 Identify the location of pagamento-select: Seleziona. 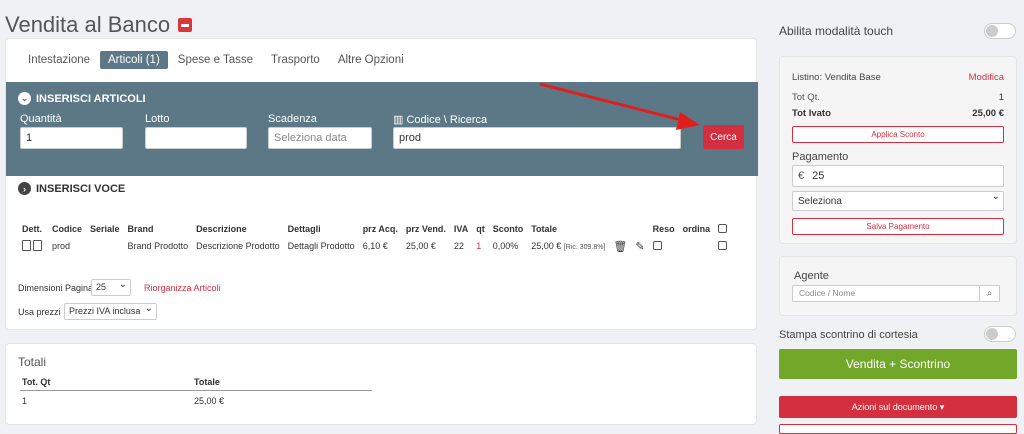
(898, 201).